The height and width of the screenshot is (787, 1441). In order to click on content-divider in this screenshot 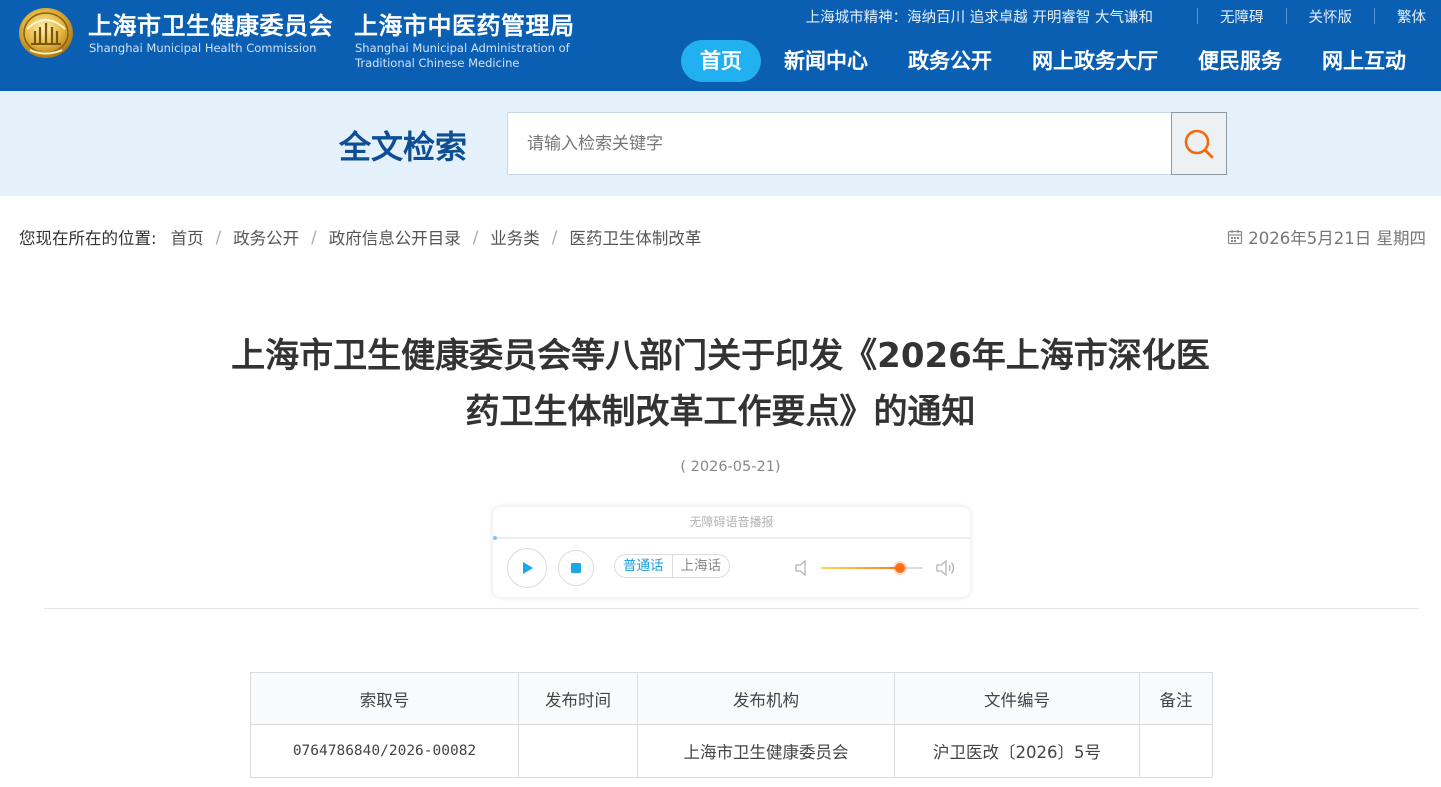, I will do `click(731, 608)`.